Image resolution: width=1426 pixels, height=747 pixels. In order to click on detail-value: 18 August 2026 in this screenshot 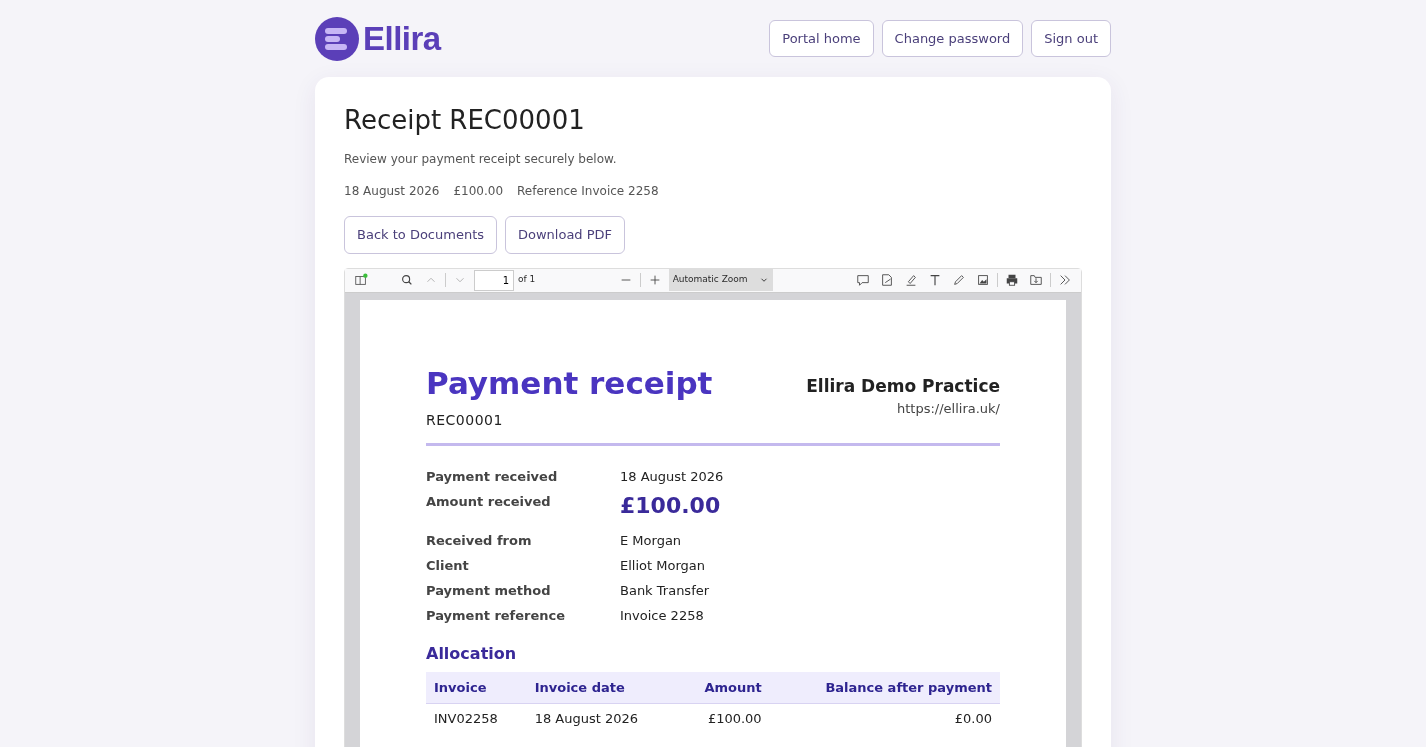, I will do `click(672, 476)`.